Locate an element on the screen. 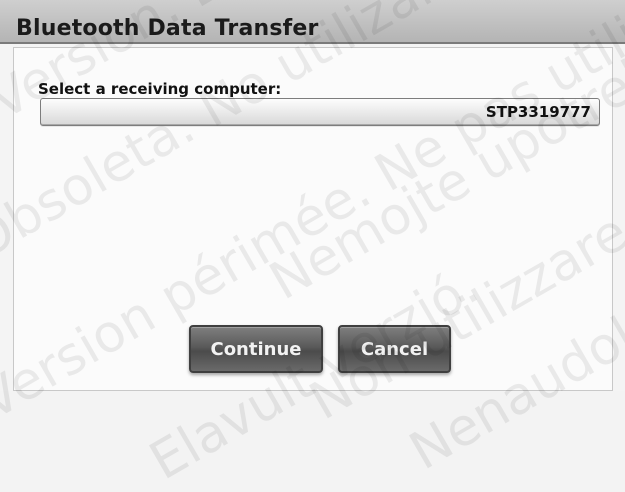 Image resolution: width=625 pixels, height=492 pixels. title-bar: Bluetooth Data Transfer is located at coordinates (312, 22).